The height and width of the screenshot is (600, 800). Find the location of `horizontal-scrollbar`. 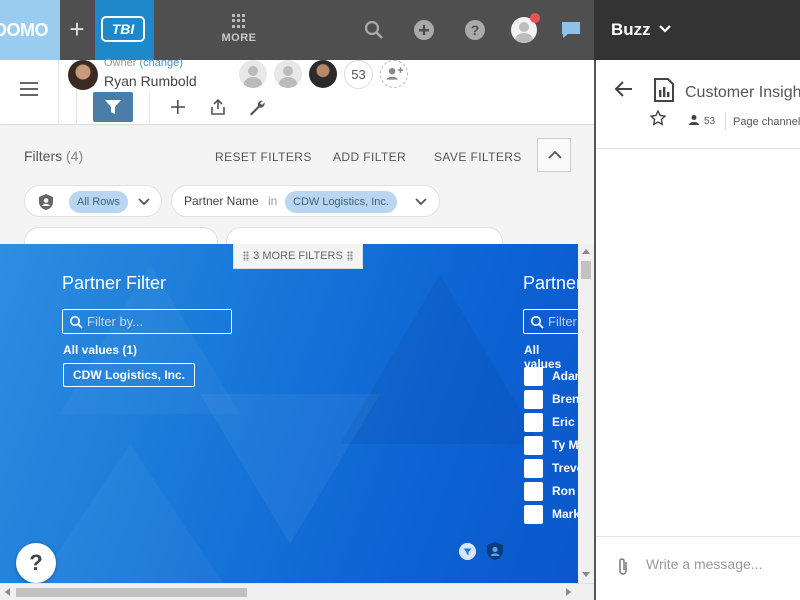

horizontal-scrollbar is located at coordinates (297, 591).